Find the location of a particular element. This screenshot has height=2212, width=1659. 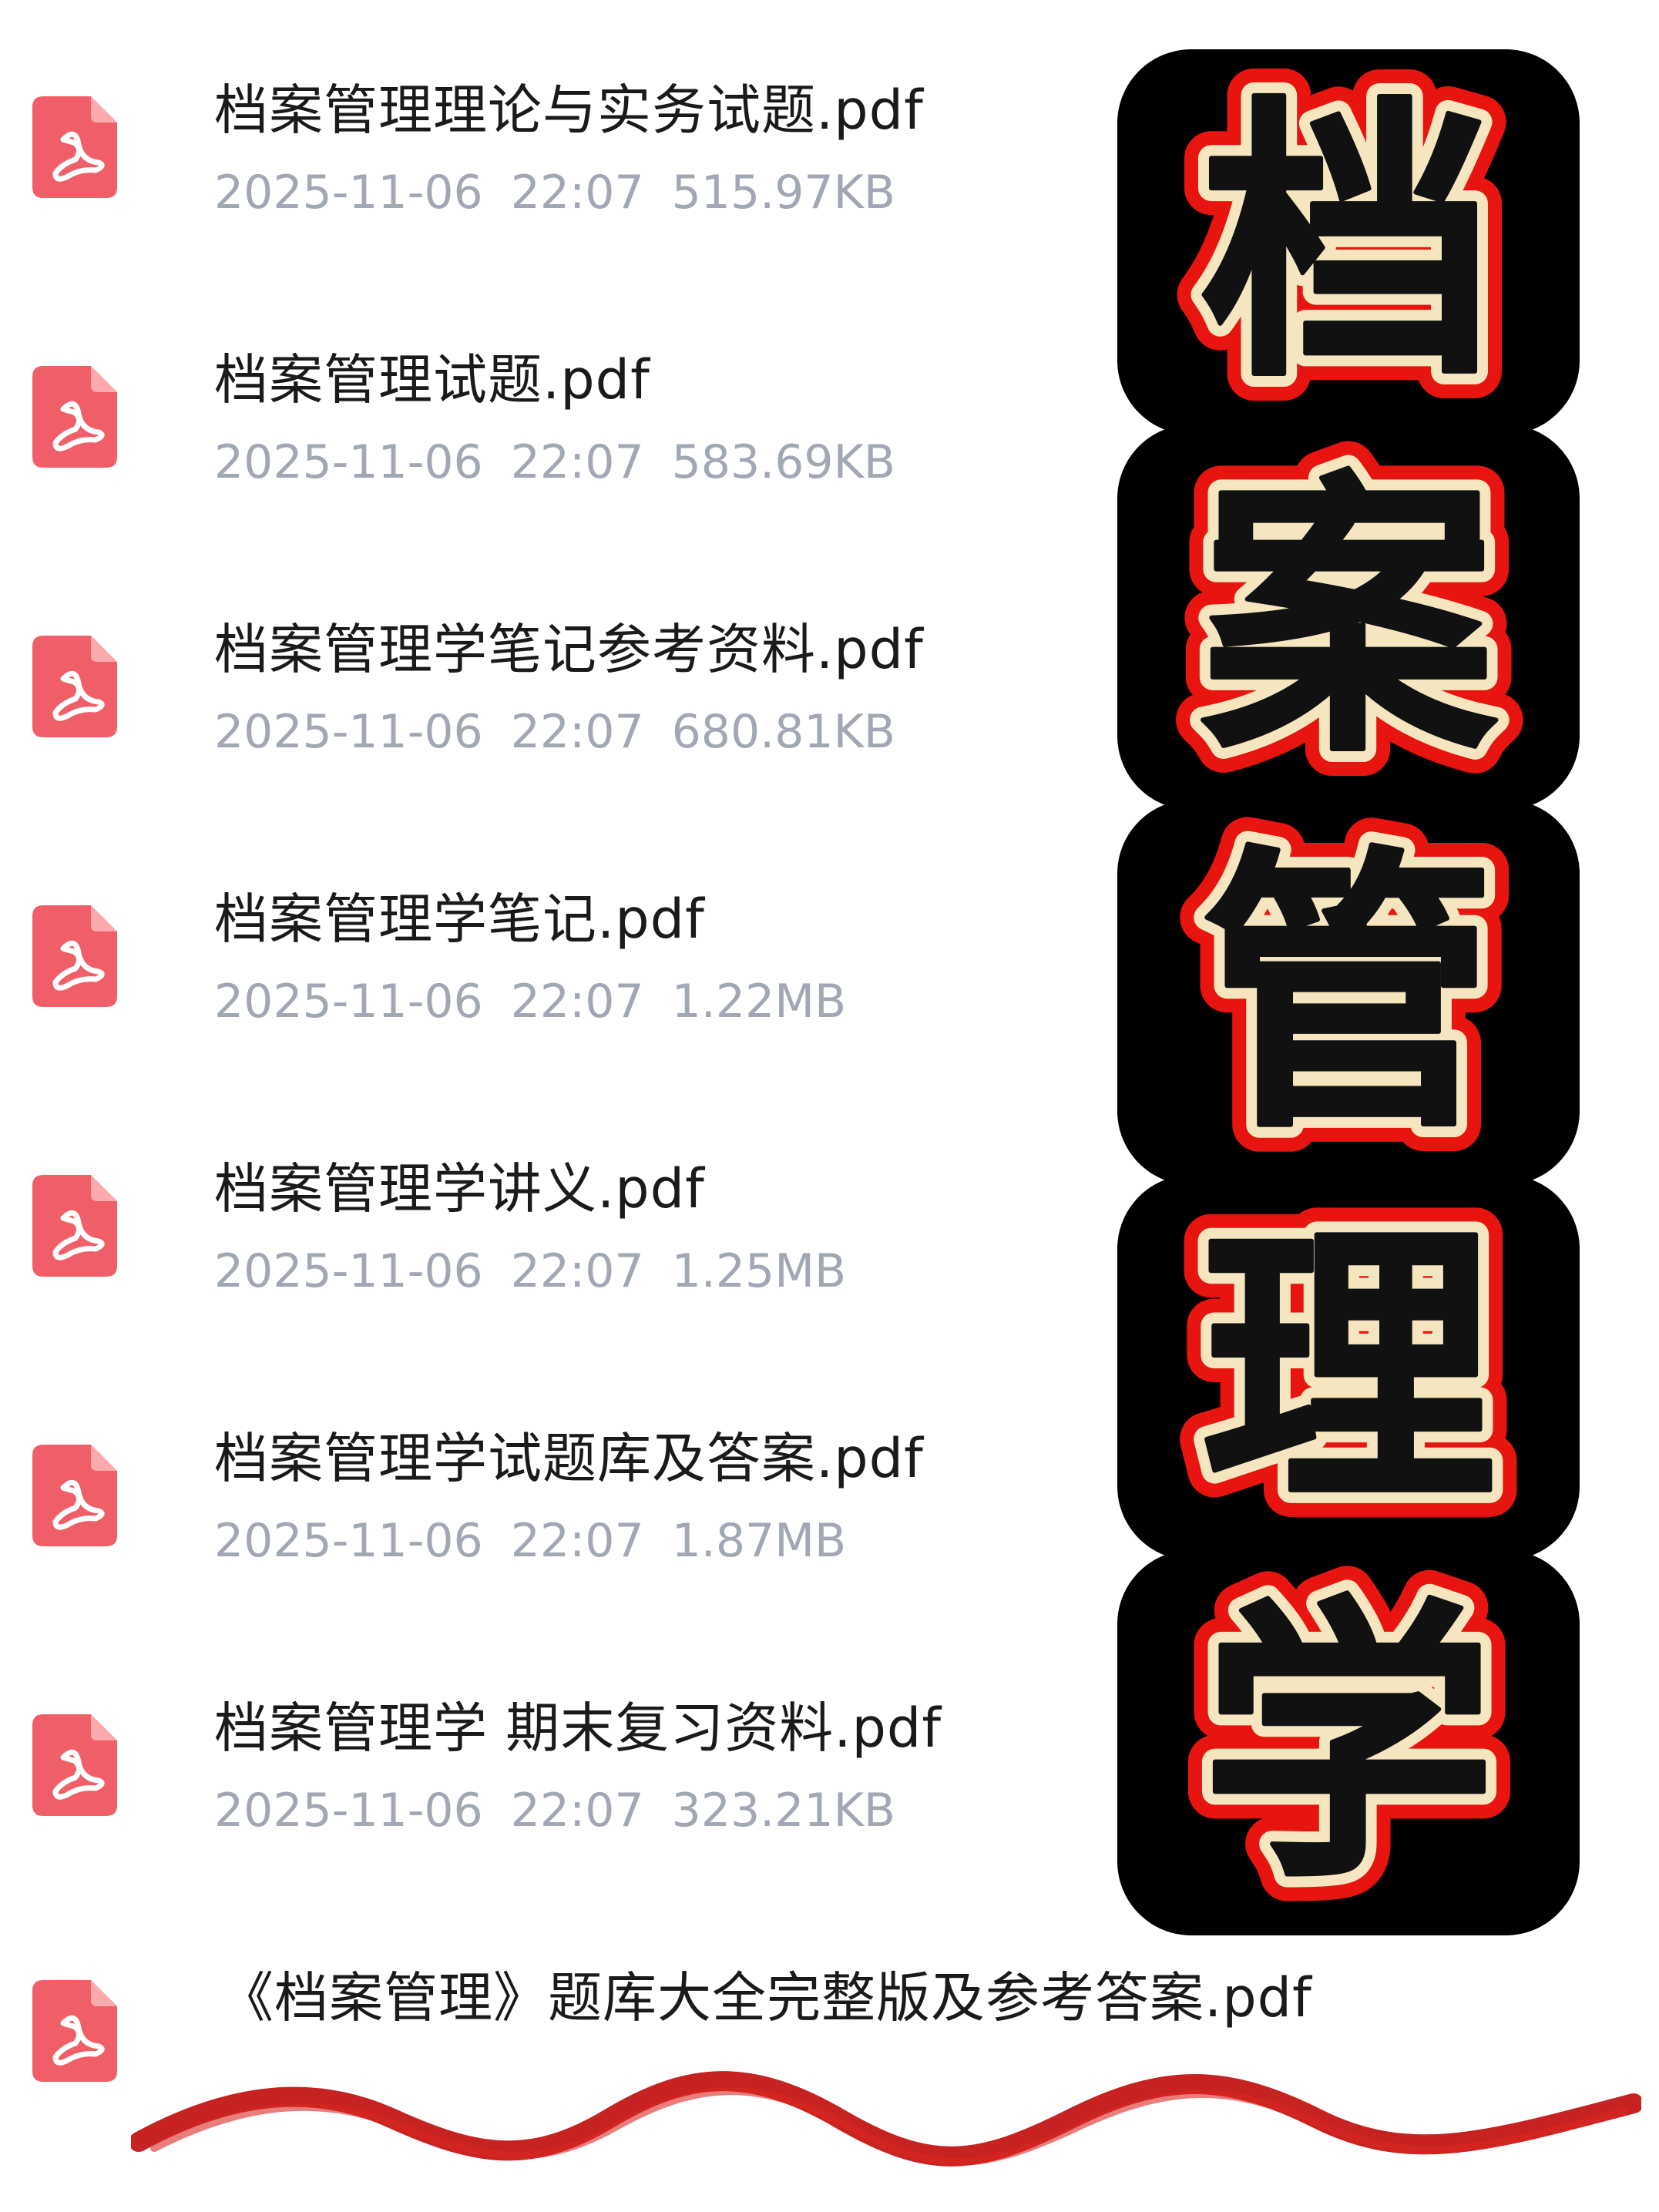

file-meta: 2025-11-06 22:07 1.25MB is located at coordinates (544, 1271).